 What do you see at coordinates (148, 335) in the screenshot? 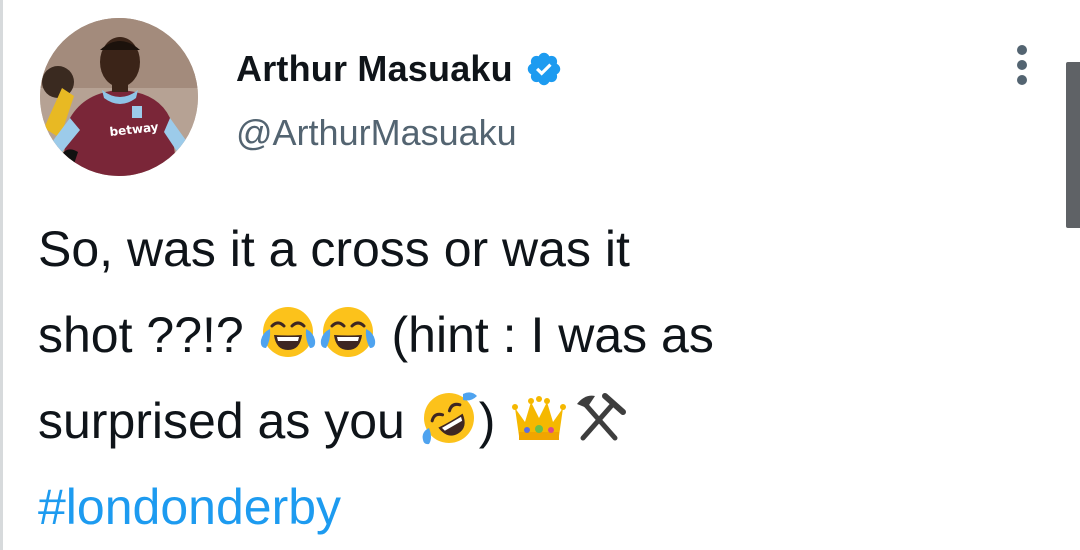
I see `tweet-text-segment: shot ??!?` at bounding box center [148, 335].